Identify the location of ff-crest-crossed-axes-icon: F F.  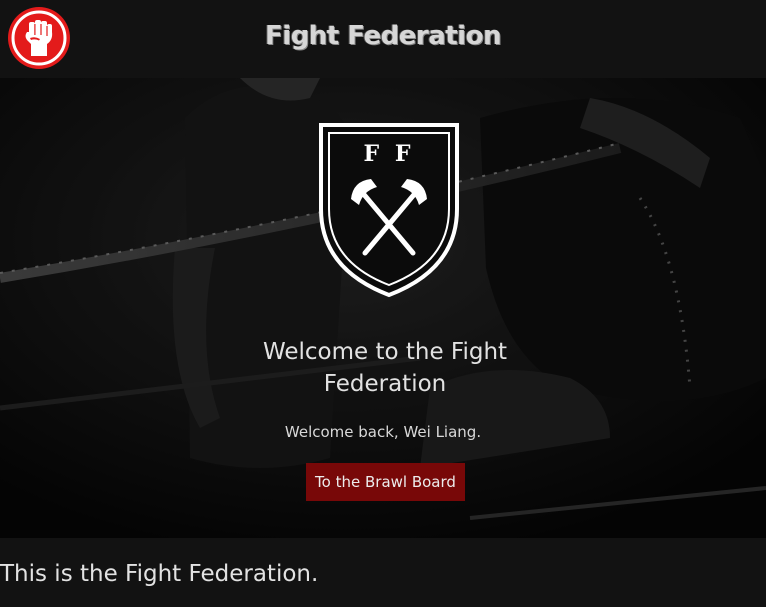
(389, 210).